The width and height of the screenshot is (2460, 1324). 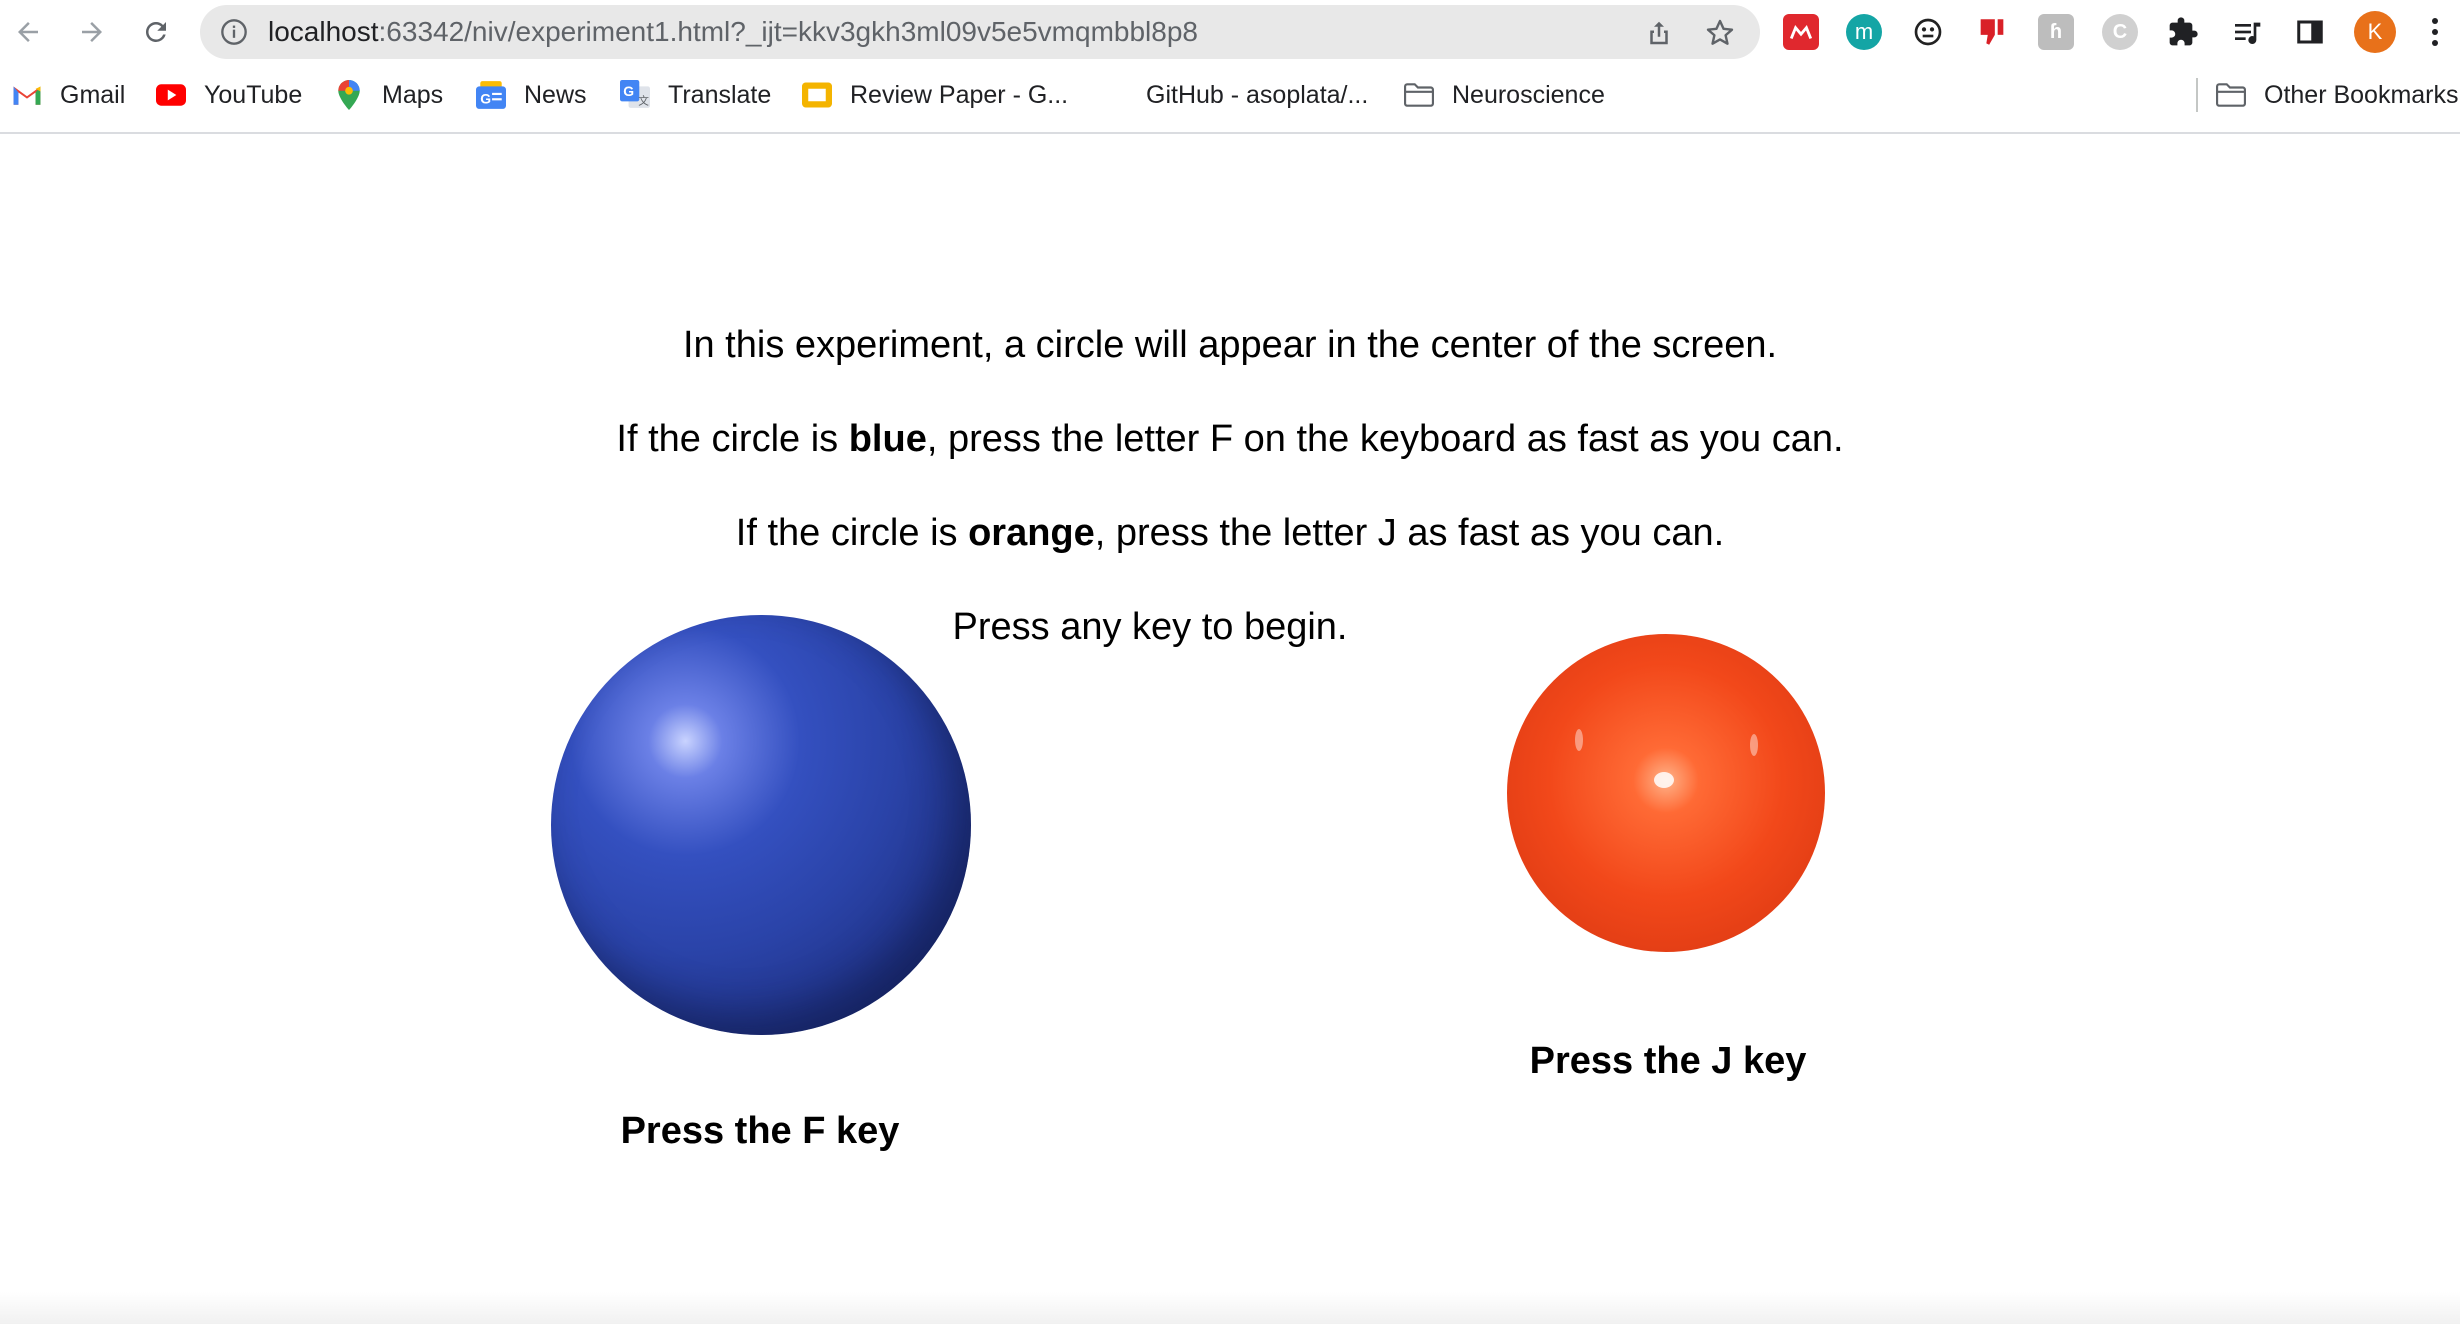 What do you see at coordinates (1666, 793) in the screenshot?
I see `orange-circle-image` at bounding box center [1666, 793].